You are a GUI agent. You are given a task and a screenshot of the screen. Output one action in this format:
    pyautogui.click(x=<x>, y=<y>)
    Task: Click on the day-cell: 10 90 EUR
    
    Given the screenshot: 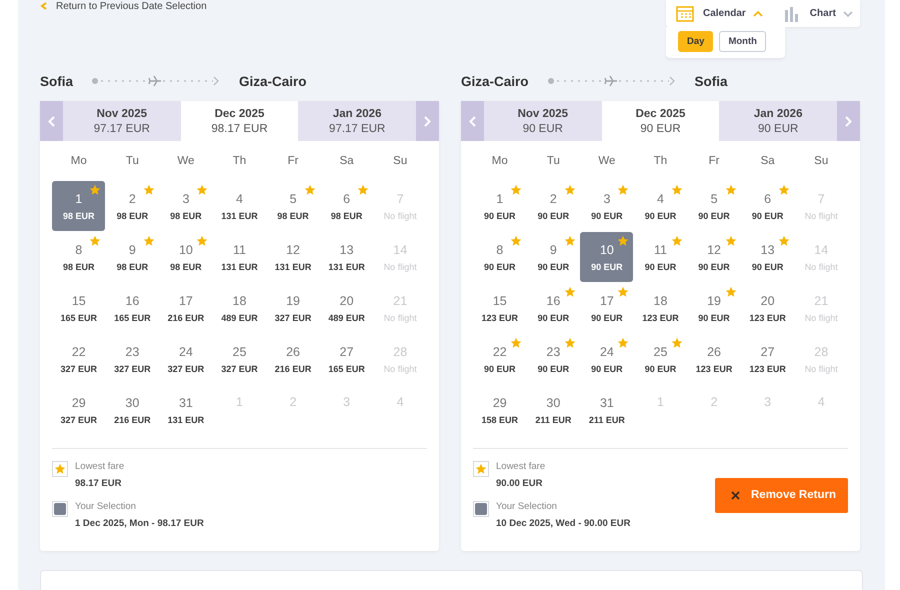 What is the action you would take?
    pyautogui.click(x=607, y=257)
    